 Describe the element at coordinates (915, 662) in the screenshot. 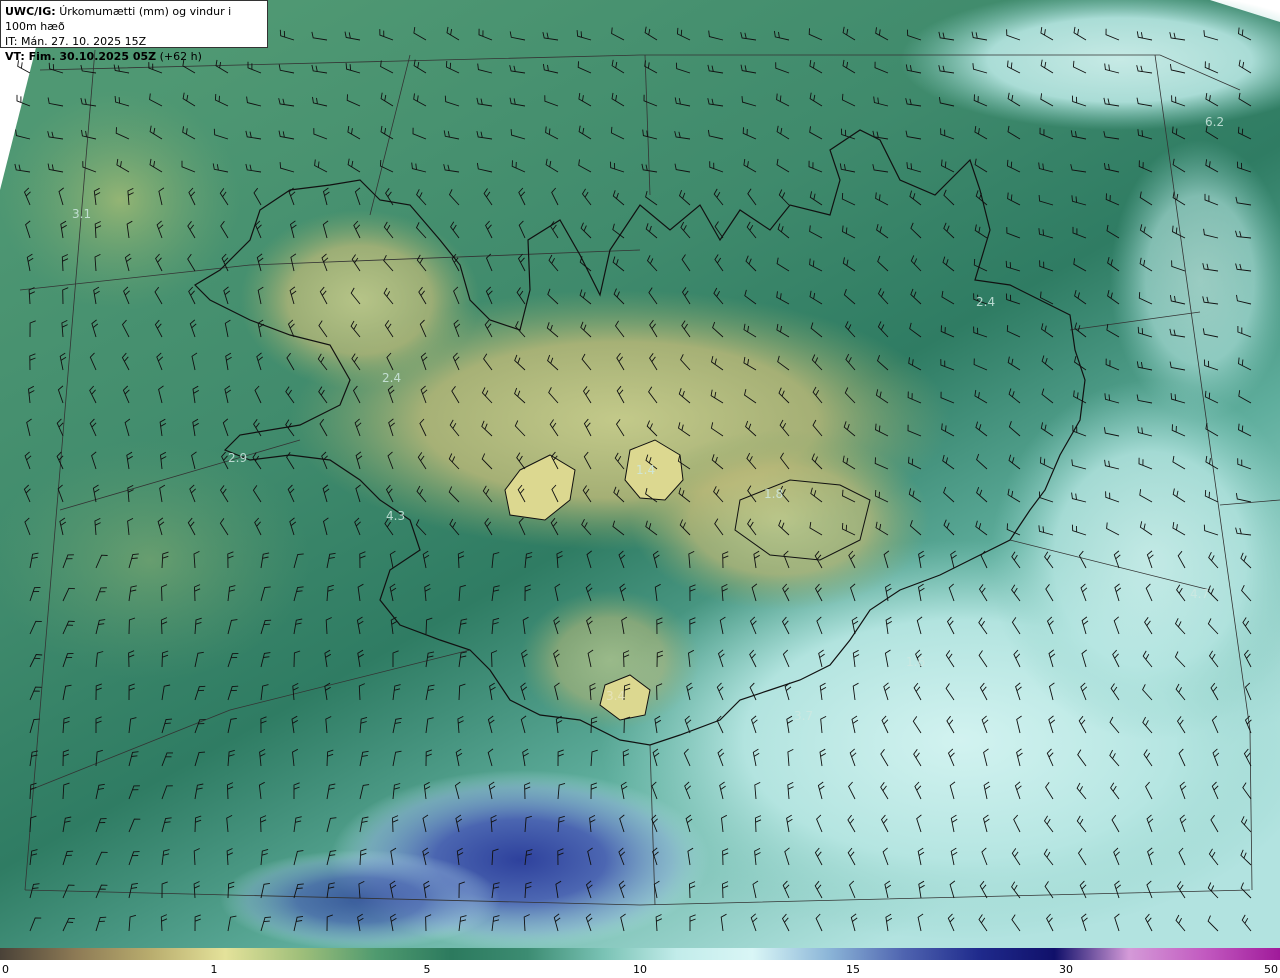

I see `label-south-sea: 1.6` at that location.